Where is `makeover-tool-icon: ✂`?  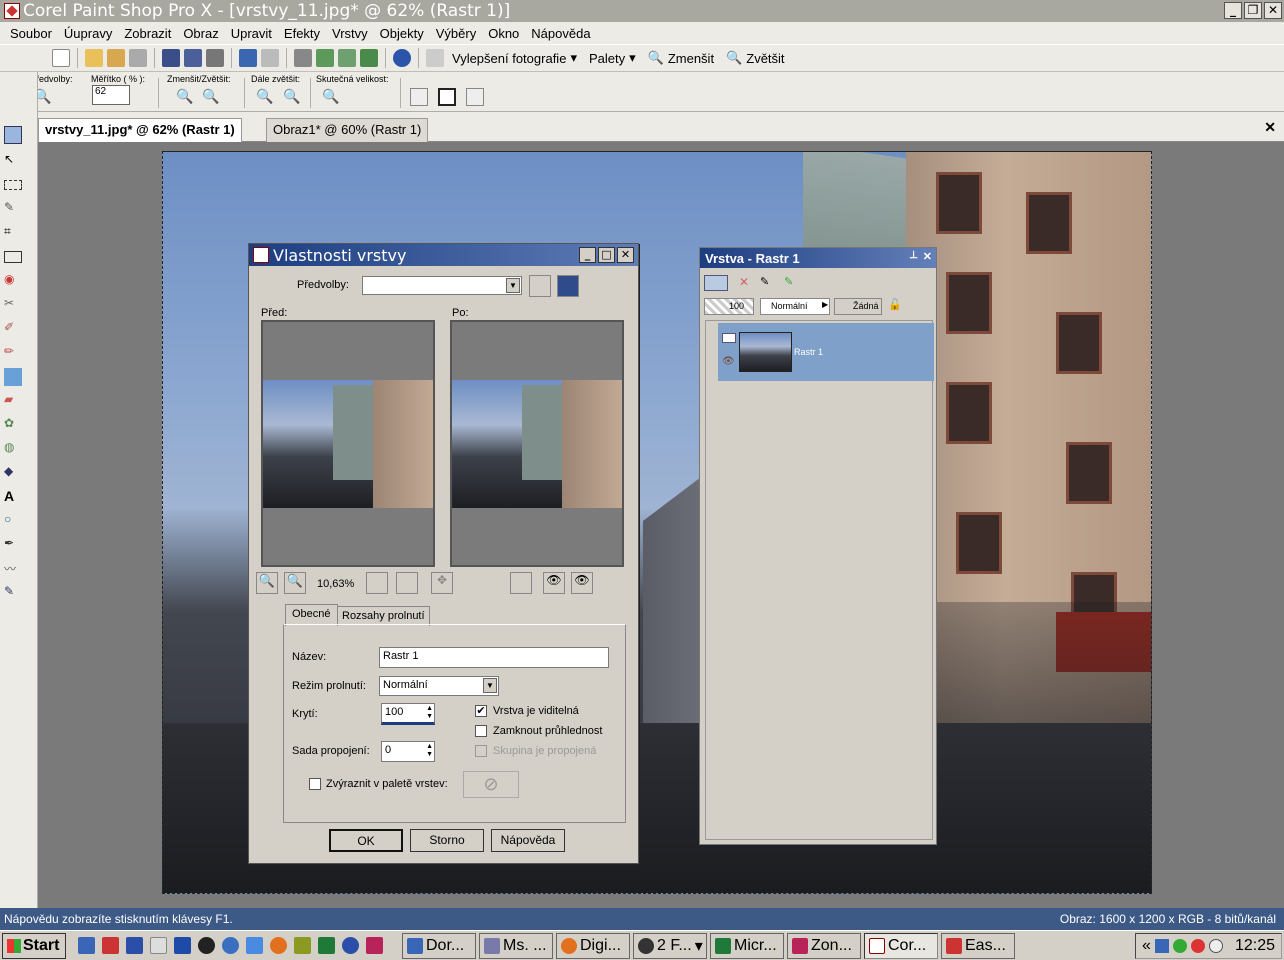
makeover-tool-icon: ✂ is located at coordinates (13, 305).